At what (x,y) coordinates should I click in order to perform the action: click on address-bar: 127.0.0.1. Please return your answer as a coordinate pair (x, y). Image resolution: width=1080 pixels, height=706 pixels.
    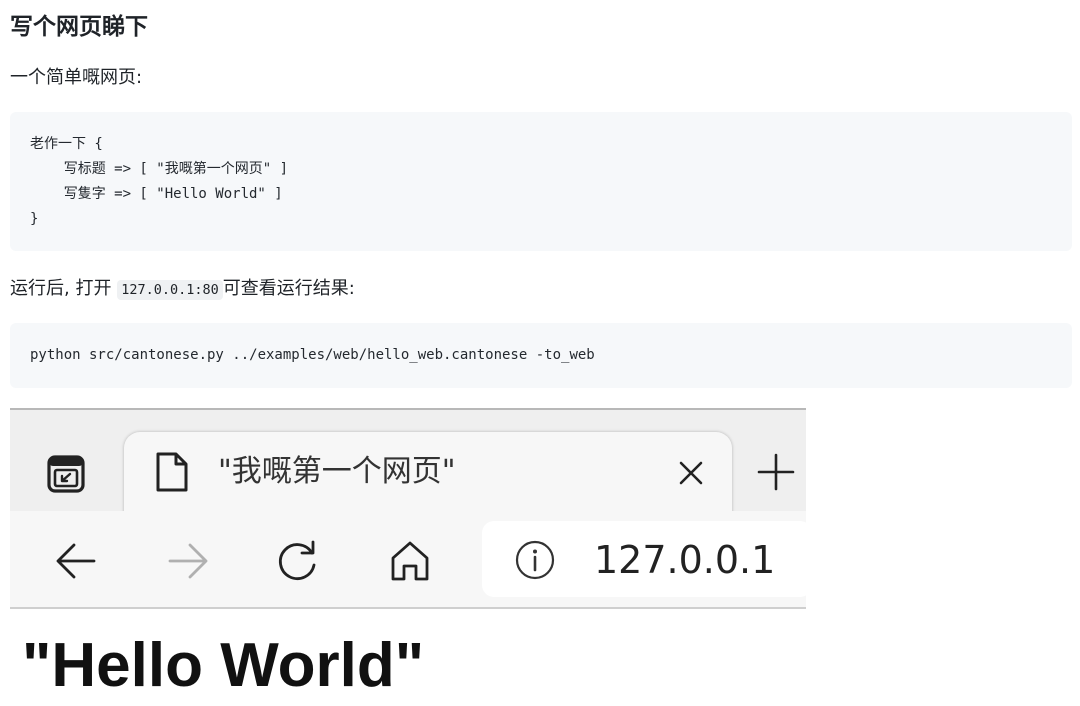
    Looking at the image, I should click on (644, 559).